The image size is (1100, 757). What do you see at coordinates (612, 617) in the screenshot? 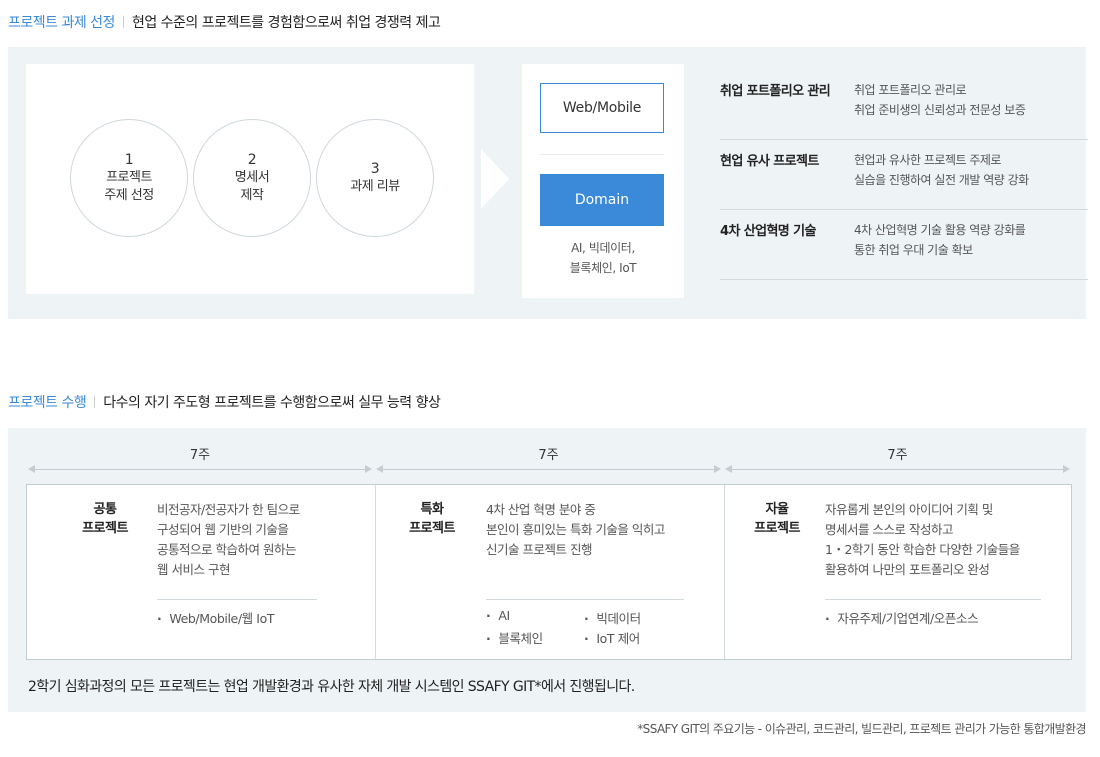
I see `project-bullet: 빅데이터` at bounding box center [612, 617].